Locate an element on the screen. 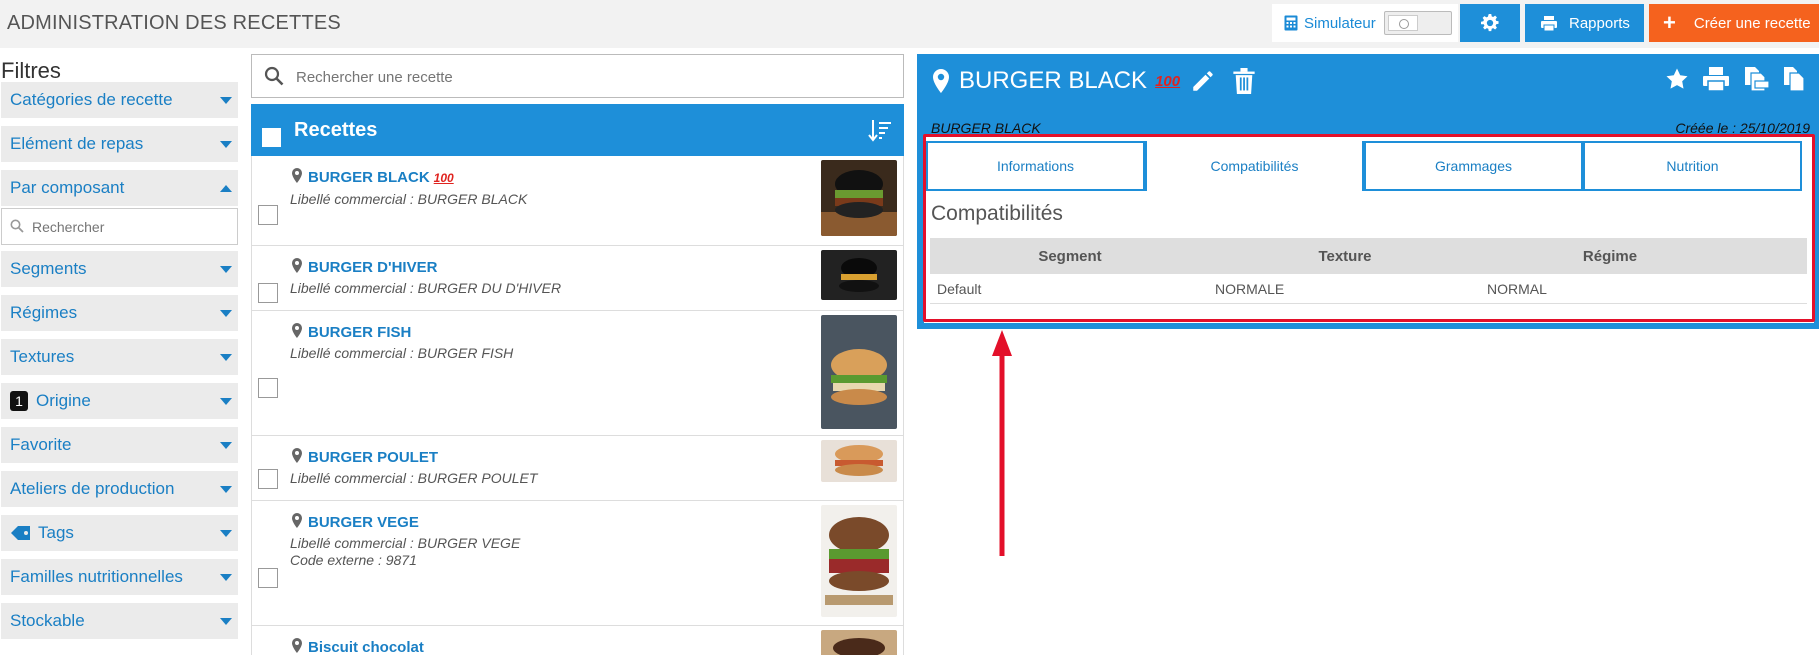  create-recipe-label: Créer une recette is located at coordinates (1752, 23).